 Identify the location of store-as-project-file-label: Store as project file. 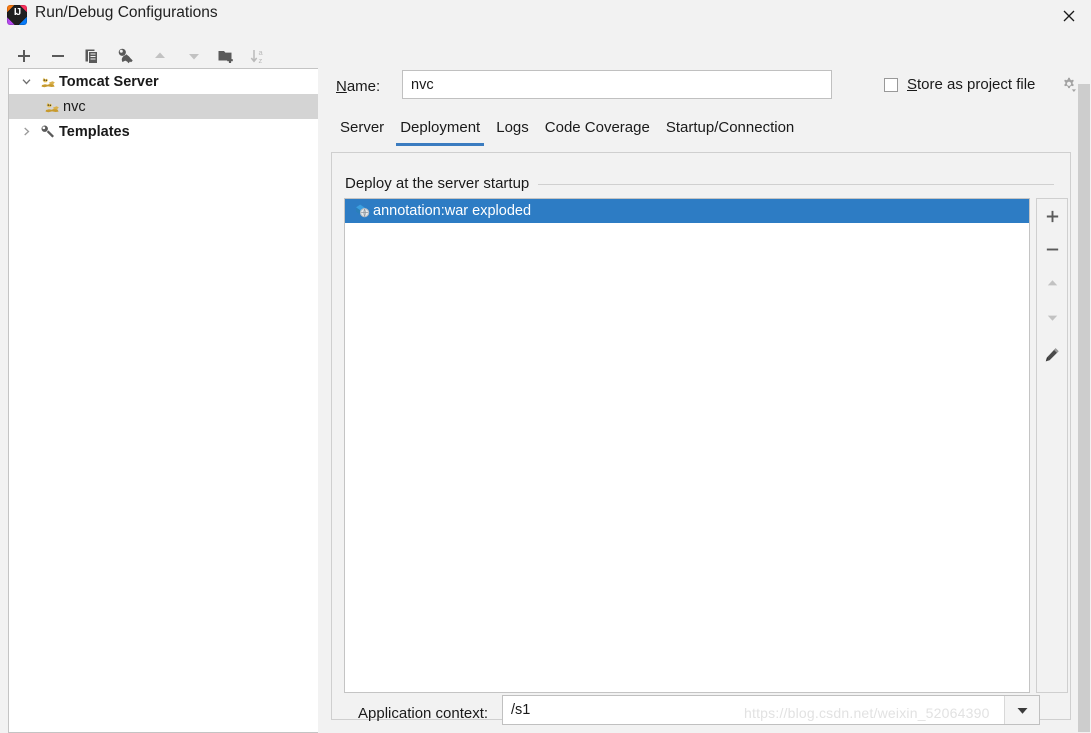
(971, 84).